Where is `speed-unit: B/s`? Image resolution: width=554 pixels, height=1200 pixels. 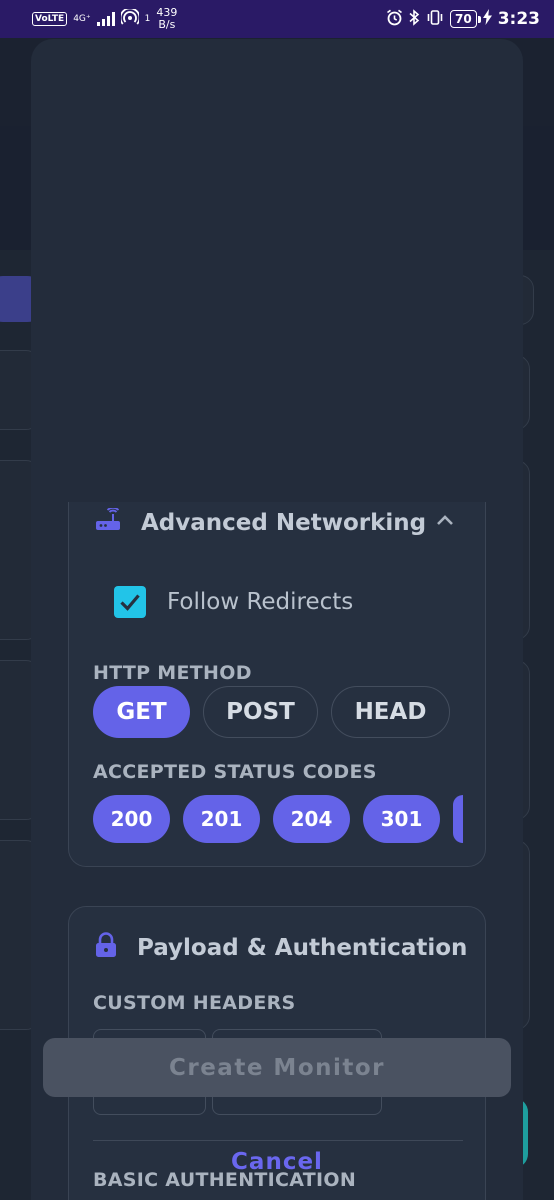 speed-unit: B/s is located at coordinates (167, 24).